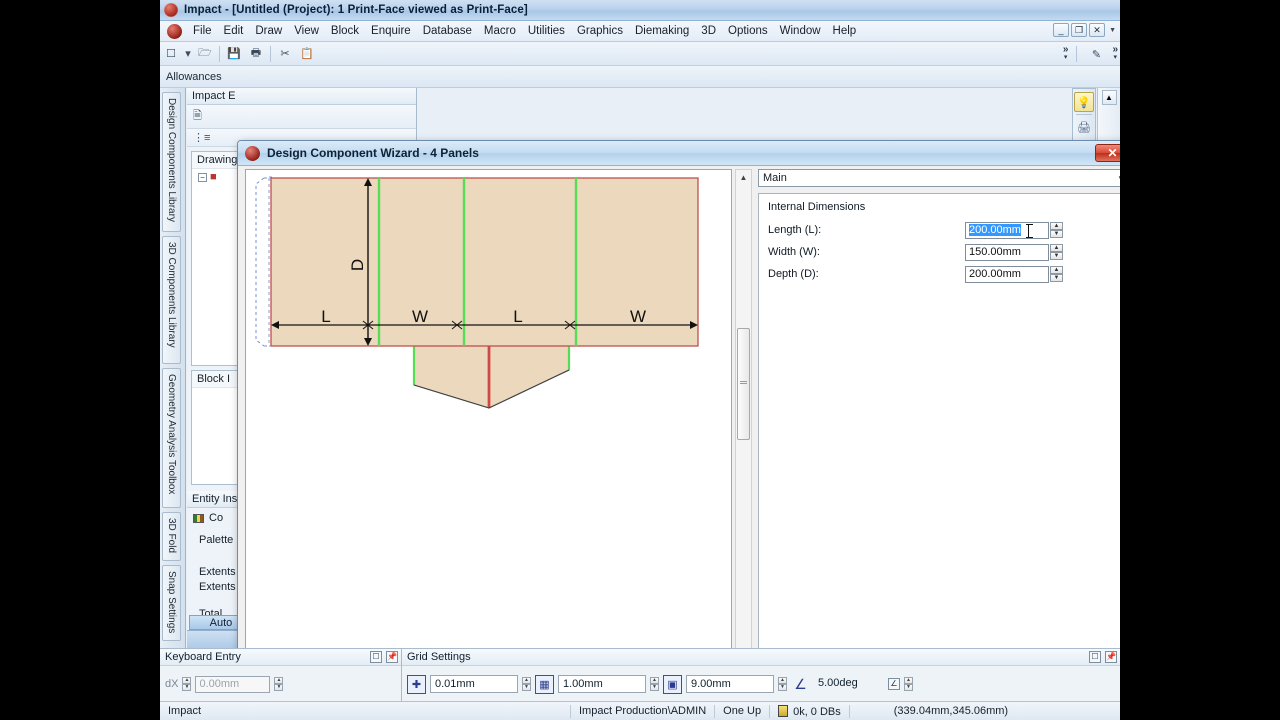 The image size is (1280, 720). I want to click on toolbar-chevron-icon-2: » ▾, so click(1115, 53).